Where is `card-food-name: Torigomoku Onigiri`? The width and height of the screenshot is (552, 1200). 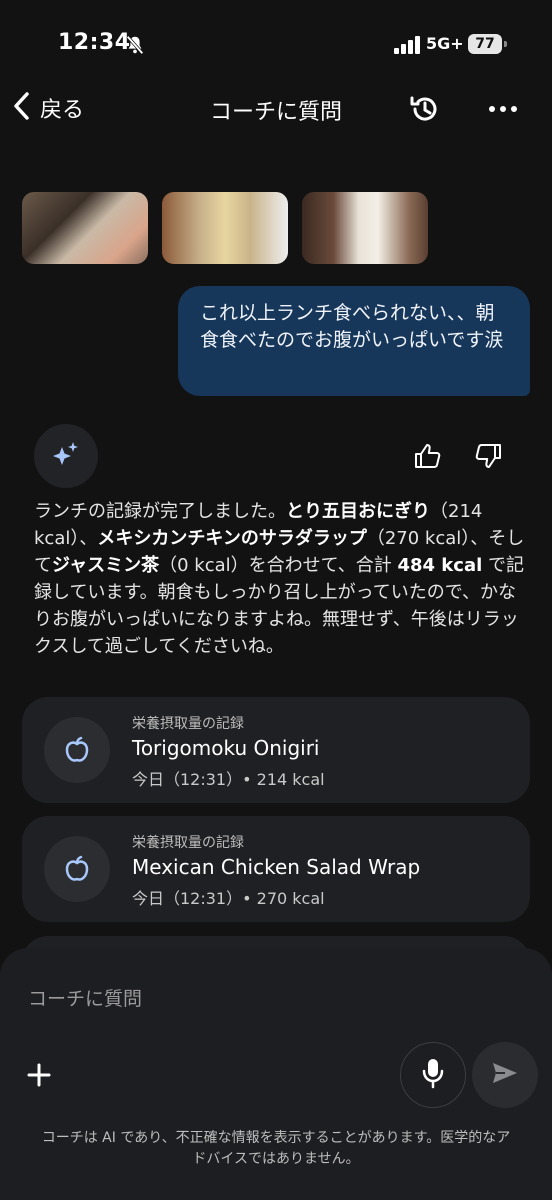
card-food-name: Torigomoku Onigiri is located at coordinates (226, 748).